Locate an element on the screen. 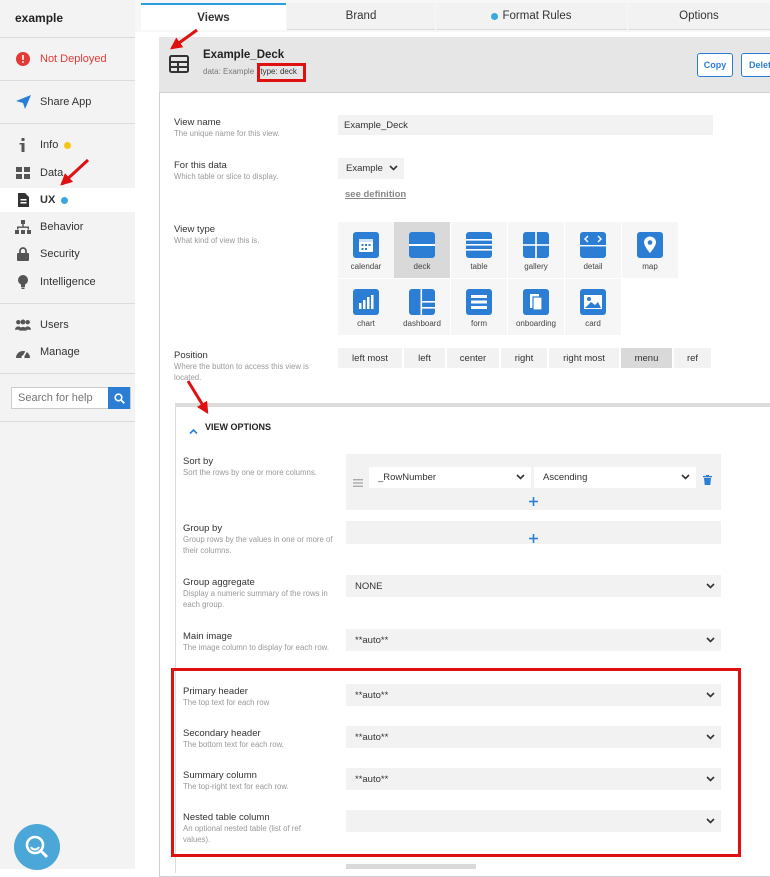  app-name: example is located at coordinates (39, 18).